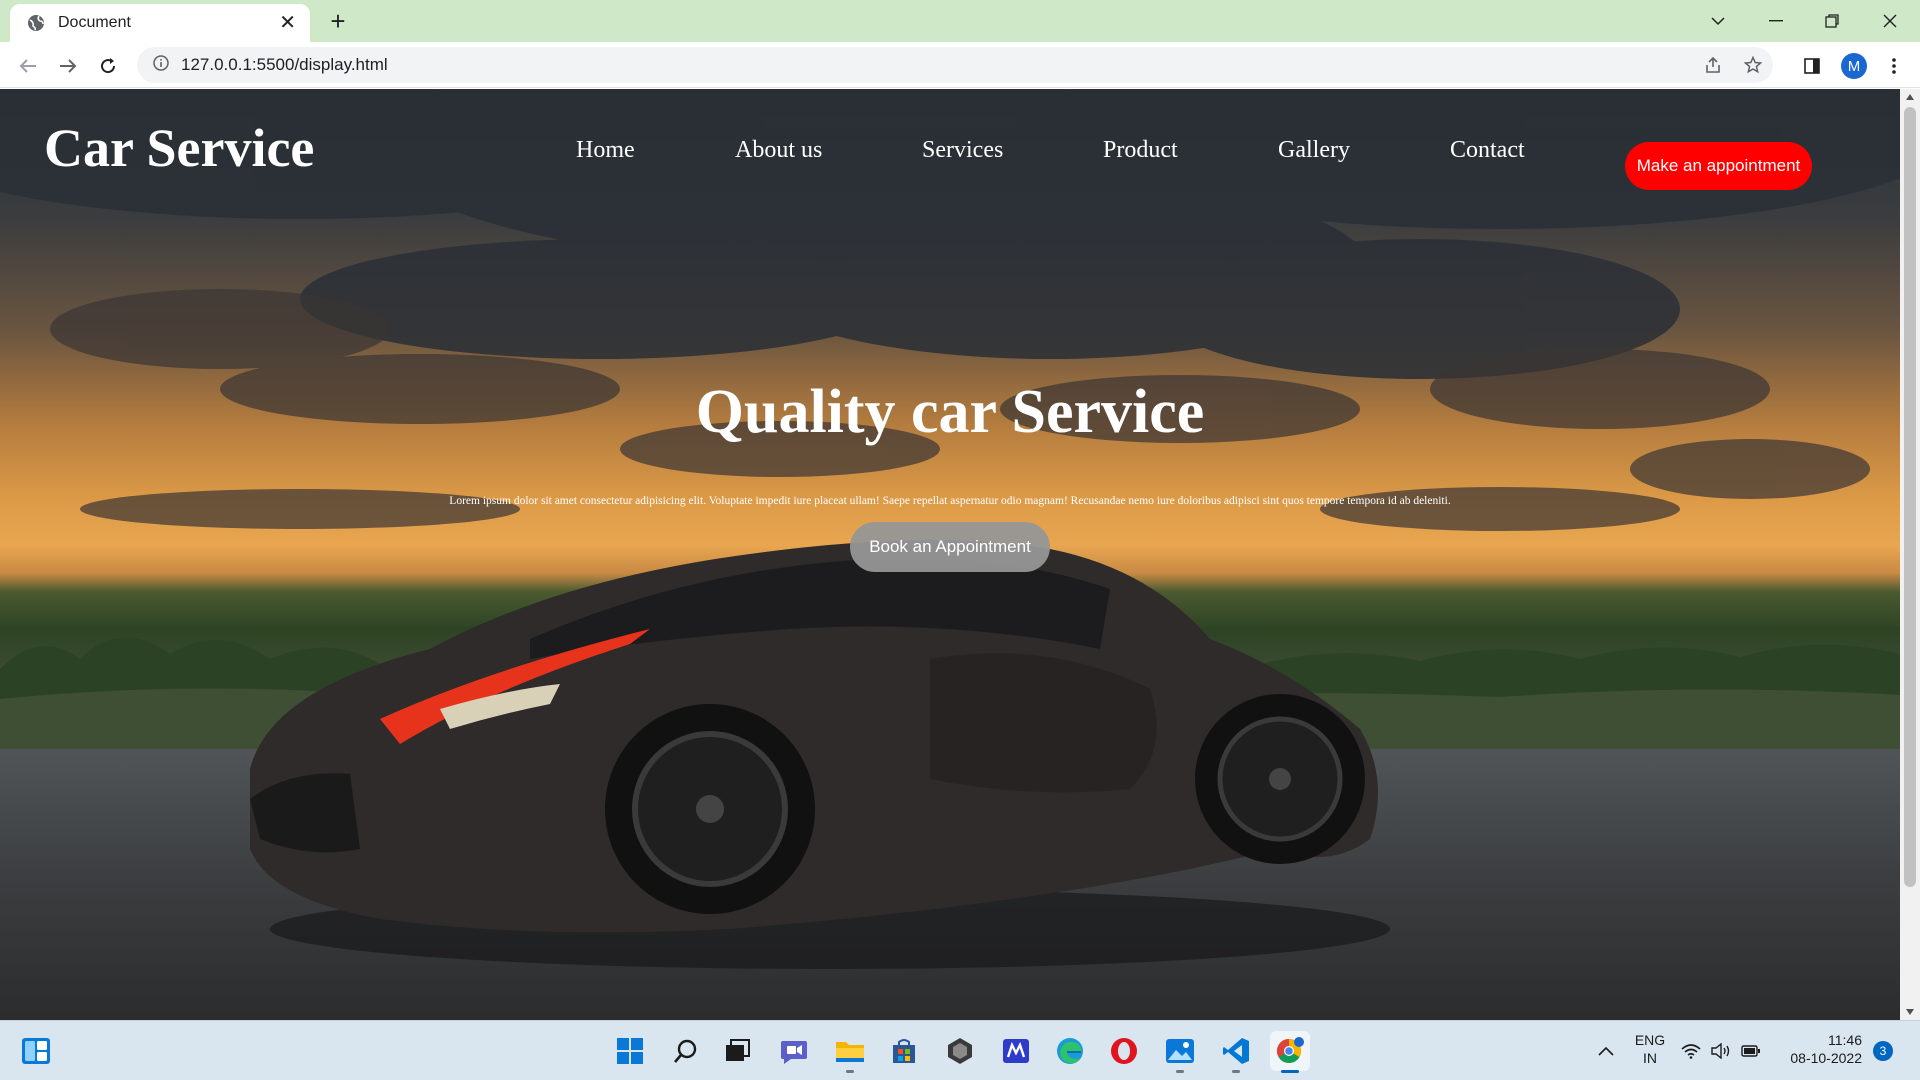  Describe the element at coordinates (1650, 1040) in the screenshot. I see `language-code: ENG` at that location.